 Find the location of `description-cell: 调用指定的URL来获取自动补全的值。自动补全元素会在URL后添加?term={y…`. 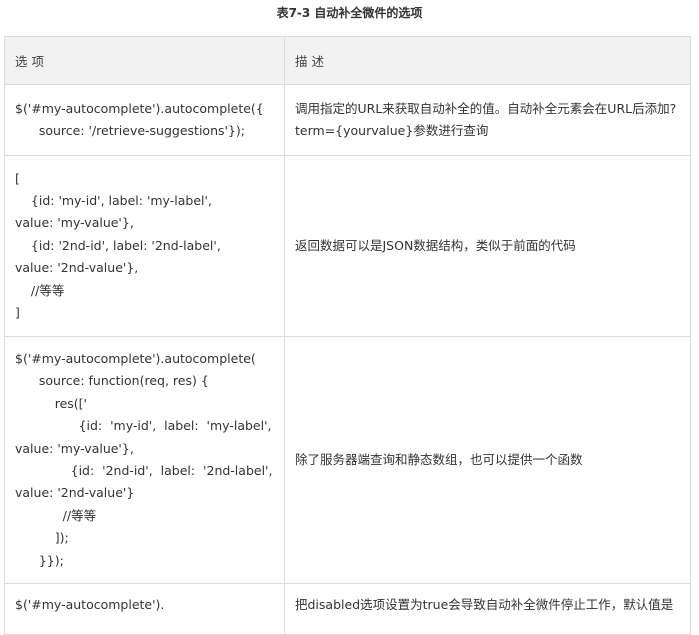

description-cell: 调用指定的URL来获取自动补全的值。自动补全元素会在URL后添加?term={y… is located at coordinates (487, 120).